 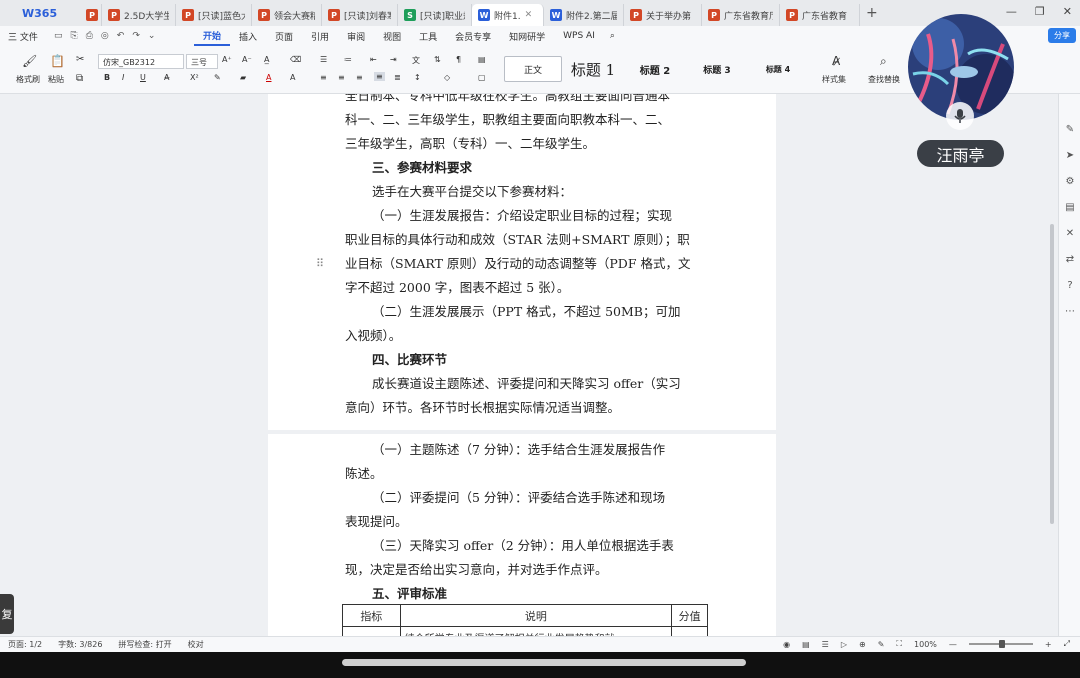 I want to click on edit-icon: ✎, so click(x=881, y=644).